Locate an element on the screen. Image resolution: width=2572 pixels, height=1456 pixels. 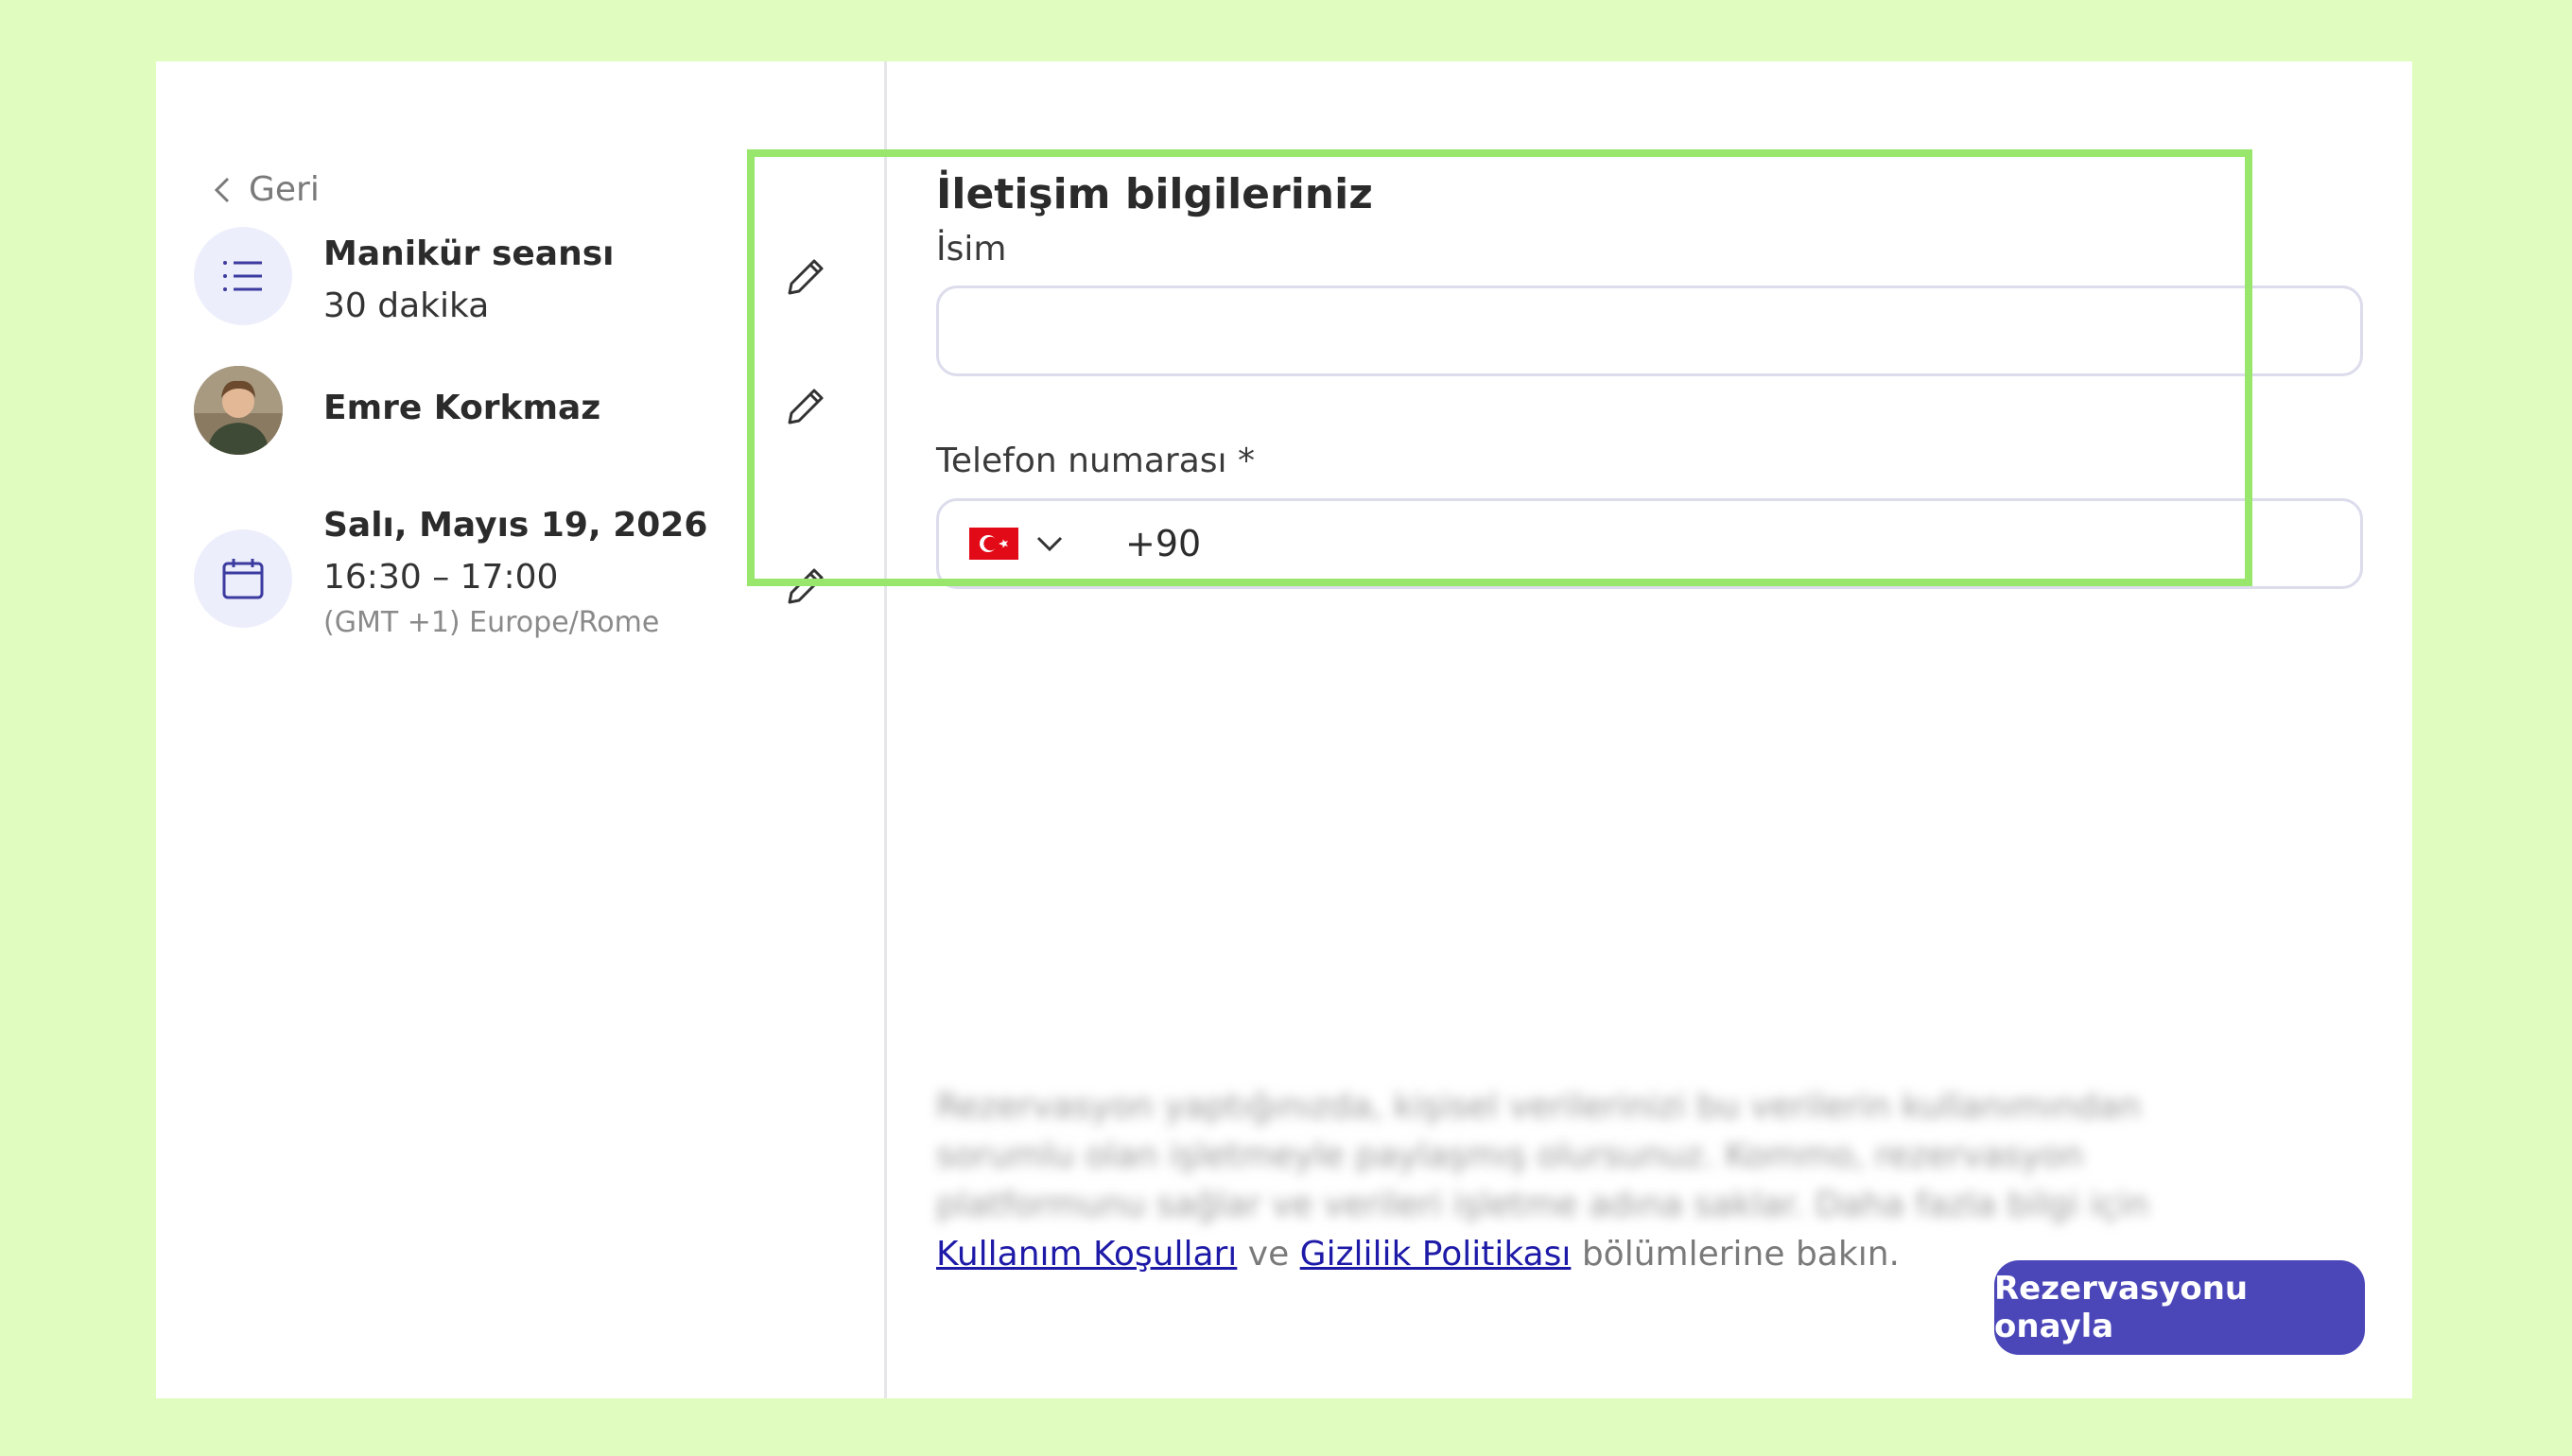
calendar-icon is located at coordinates (243, 579).